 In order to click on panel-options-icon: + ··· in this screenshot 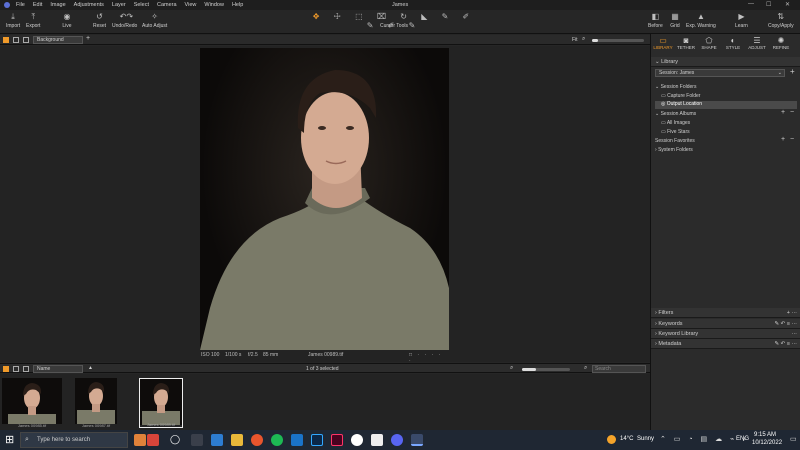, I will do `click(792, 313)`.